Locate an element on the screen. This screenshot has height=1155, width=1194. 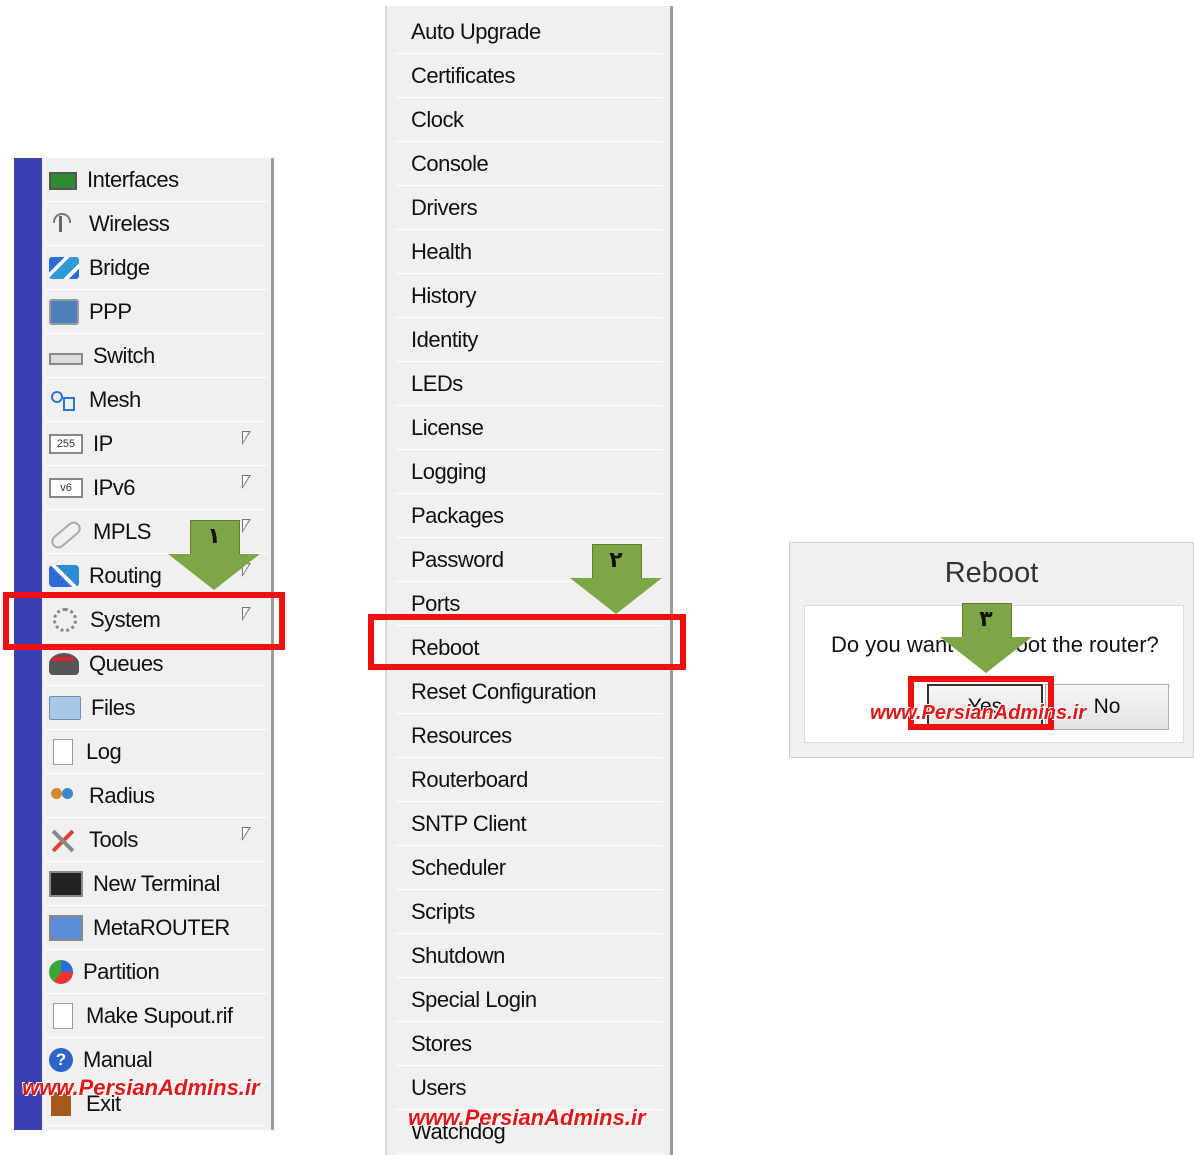
sidebar-item-label: Queues is located at coordinates (126, 663).